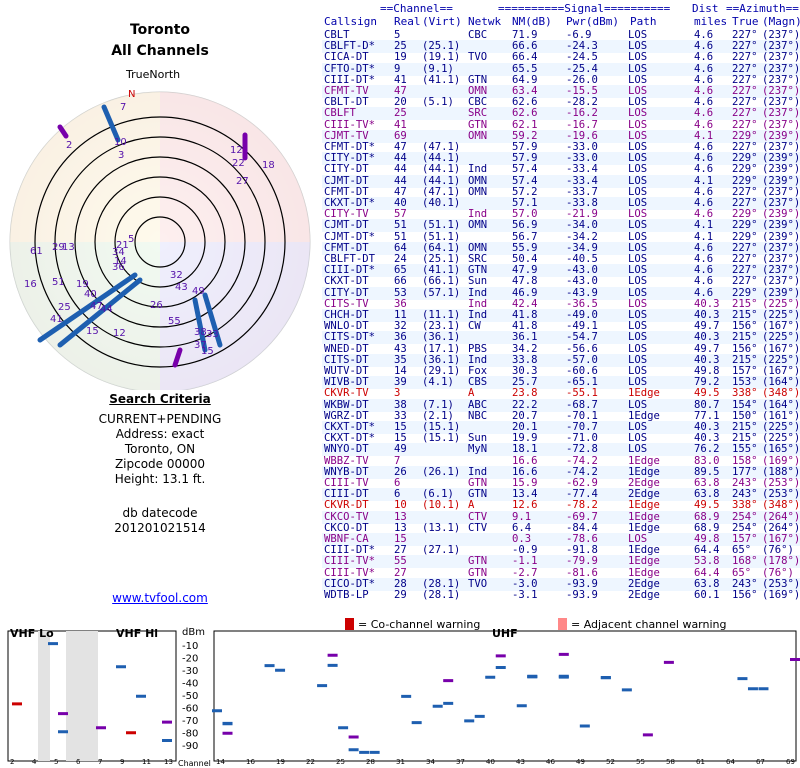 The image size is (800, 768). Describe the element at coordinates (584, 8) in the screenshot. I see `signal-group-header: ==========Signal==========` at that location.